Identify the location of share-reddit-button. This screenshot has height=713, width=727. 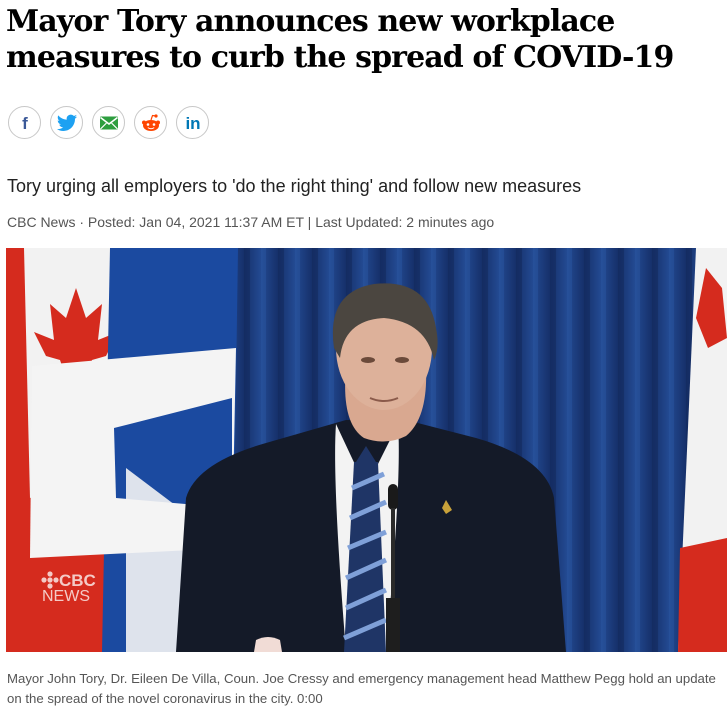
(150, 122).